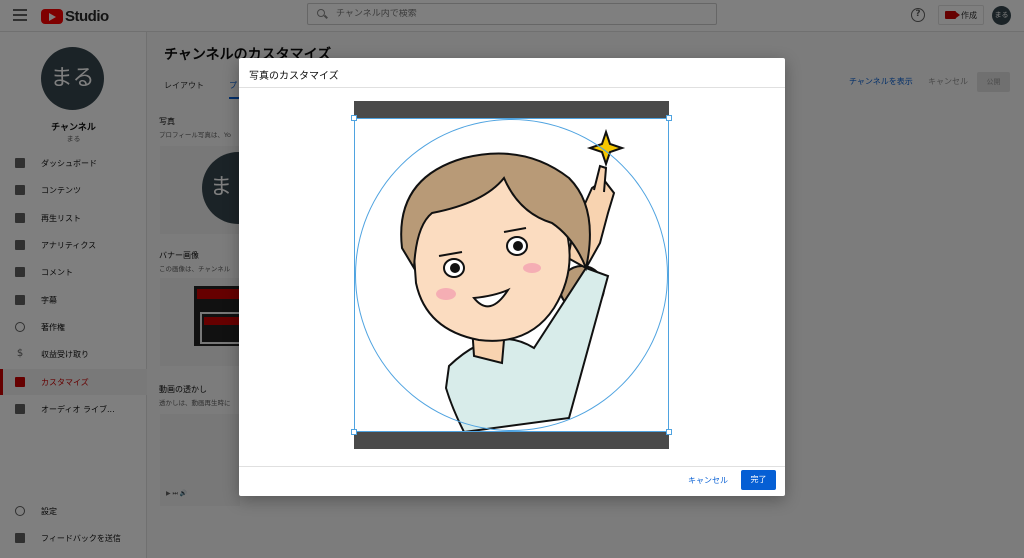 This screenshot has height=558, width=1024. What do you see at coordinates (758, 480) in the screenshot?
I see `done-button: 完了` at bounding box center [758, 480].